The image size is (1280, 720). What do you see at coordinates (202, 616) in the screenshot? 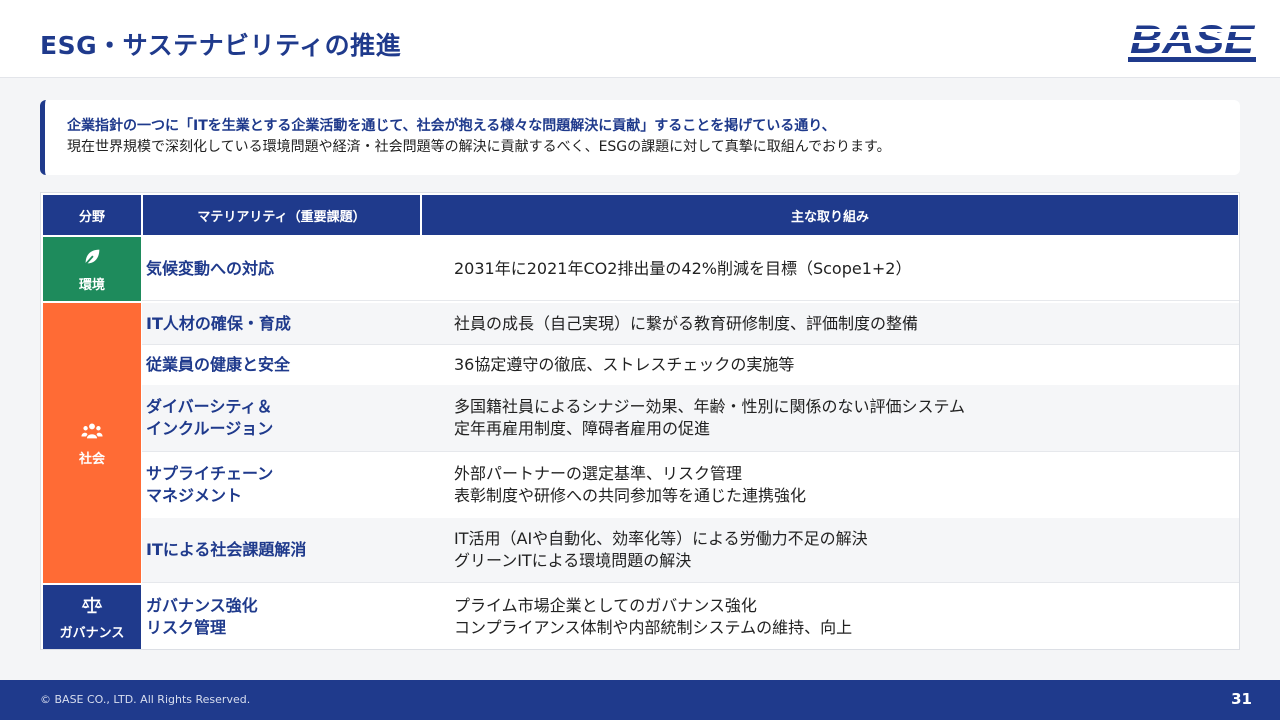
I see `materiality-cell: ガバナンス強化 リスク管理` at bounding box center [202, 616].